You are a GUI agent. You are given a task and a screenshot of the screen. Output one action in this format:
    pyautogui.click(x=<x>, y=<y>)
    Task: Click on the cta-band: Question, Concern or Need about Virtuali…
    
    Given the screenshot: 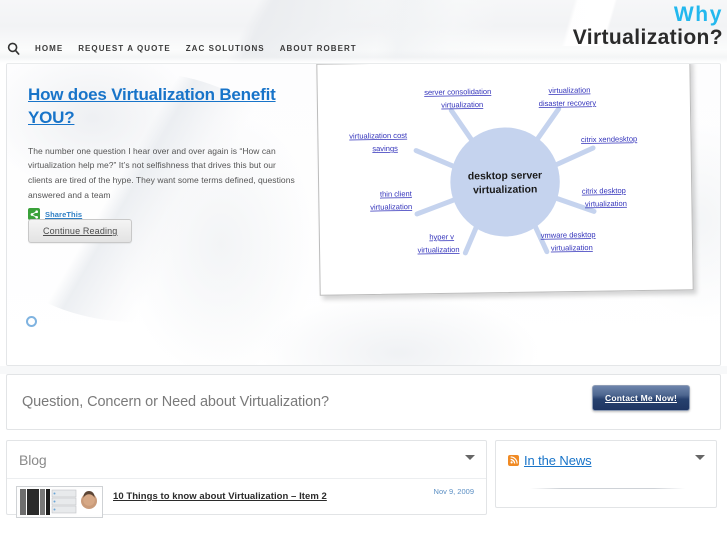 What is the action you would take?
    pyautogui.click(x=363, y=402)
    